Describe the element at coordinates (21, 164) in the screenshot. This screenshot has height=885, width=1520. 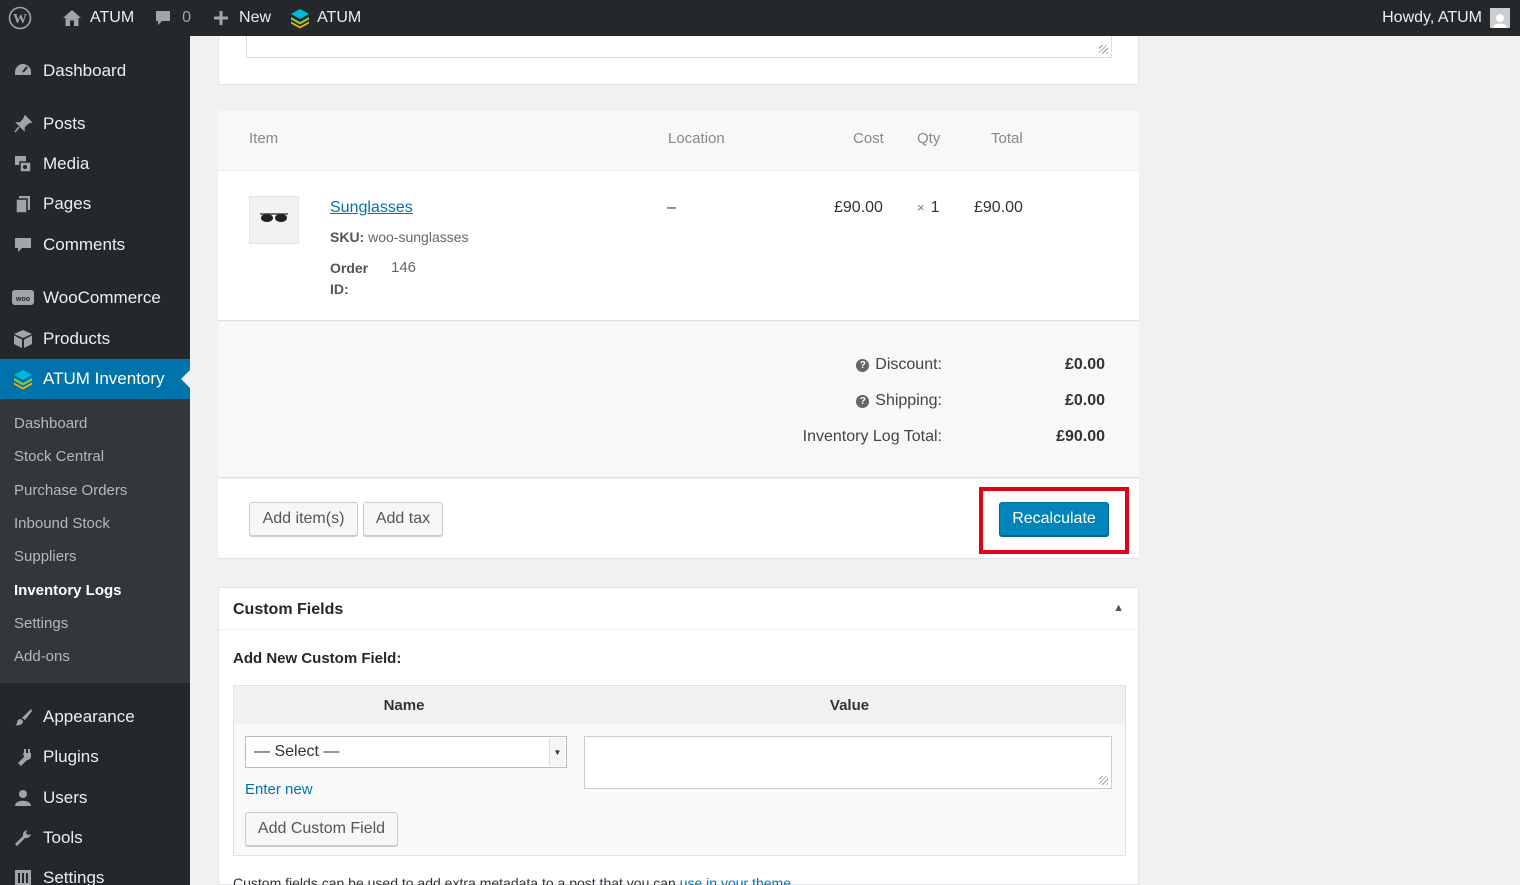
I see `media-icon` at that location.